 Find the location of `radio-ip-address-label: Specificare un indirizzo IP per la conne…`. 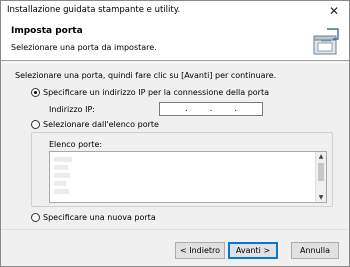

radio-ip-address-label: Specificare un indirizzo IP per la conne… is located at coordinates (156, 92).